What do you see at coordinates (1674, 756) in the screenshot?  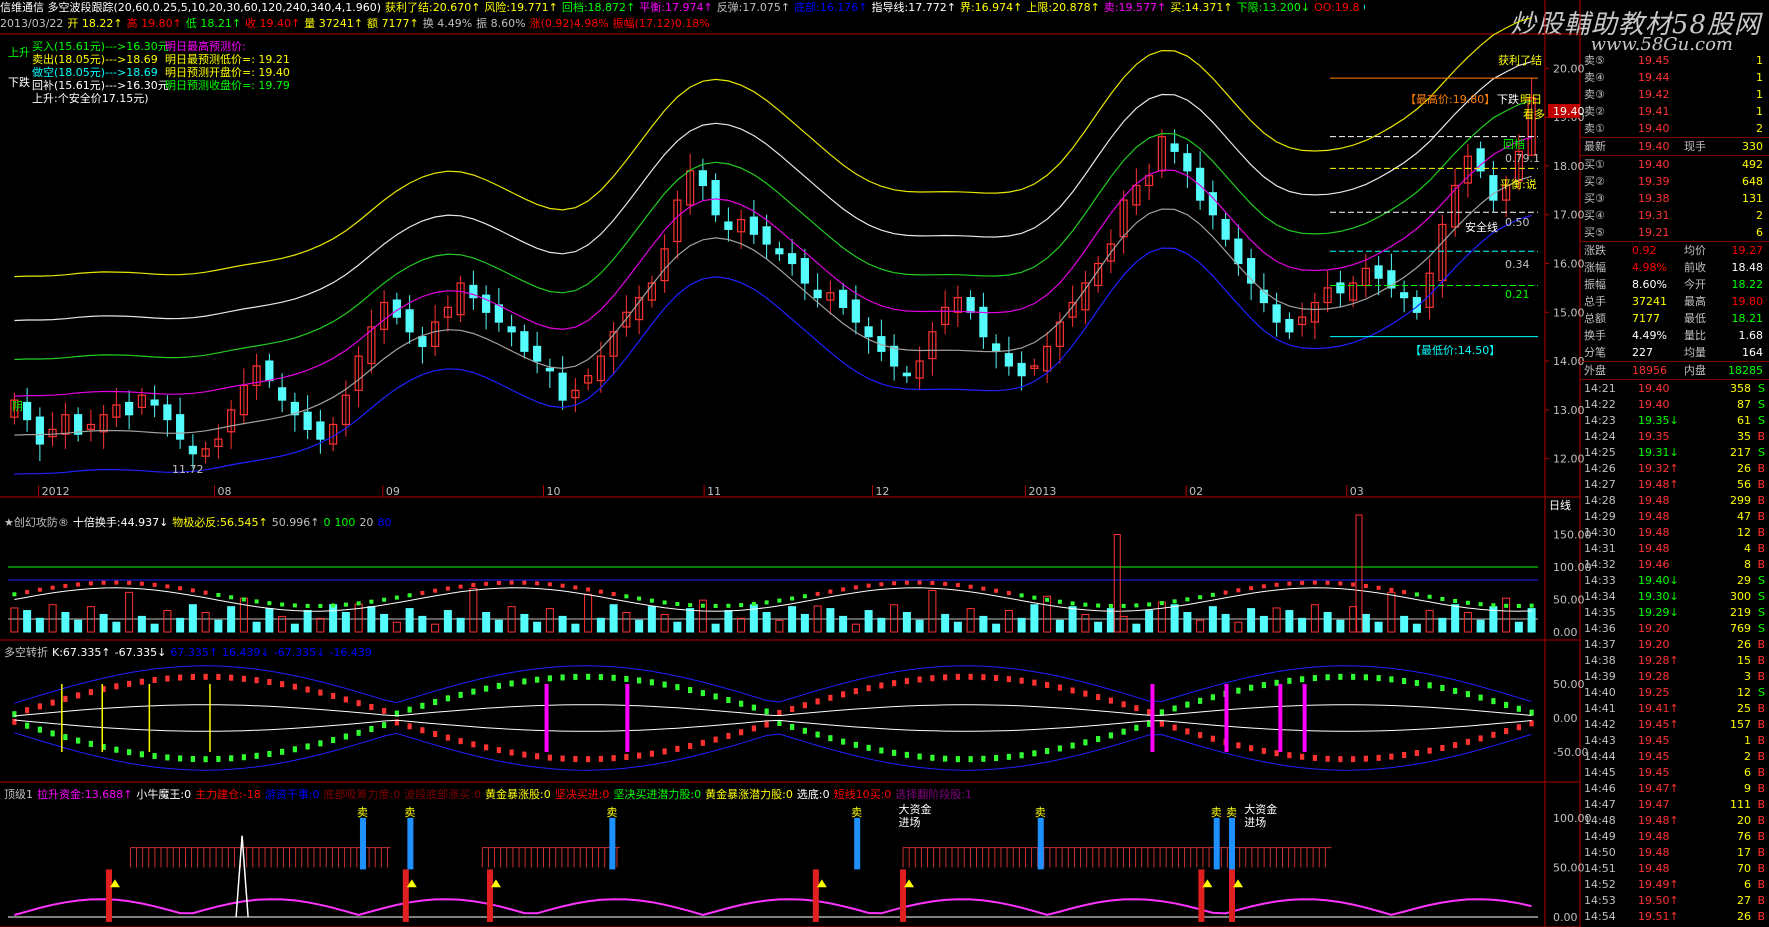 I see `tick-row: 14:44 19.45 2 B` at bounding box center [1674, 756].